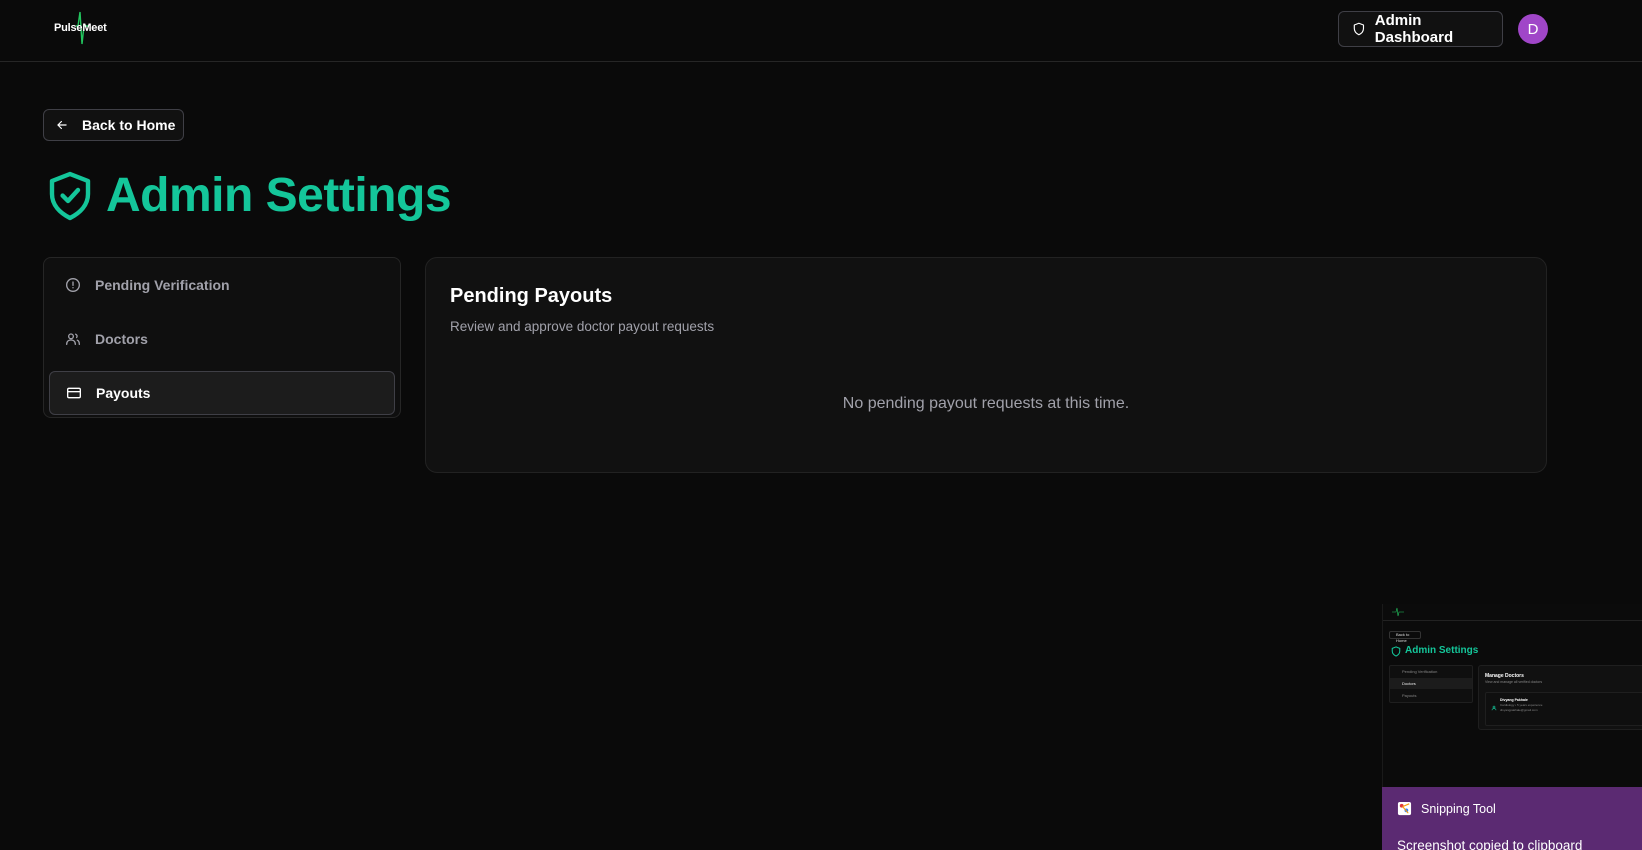  What do you see at coordinates (1359, 29) in the screenshot?
I see `shield-icon` at bounding box center [1359, 29].